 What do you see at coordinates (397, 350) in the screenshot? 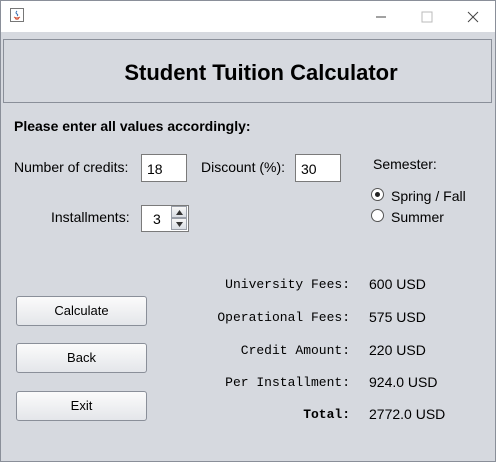
I see `credit-amount-value: 220 USD` at bounding box center [397, 350].